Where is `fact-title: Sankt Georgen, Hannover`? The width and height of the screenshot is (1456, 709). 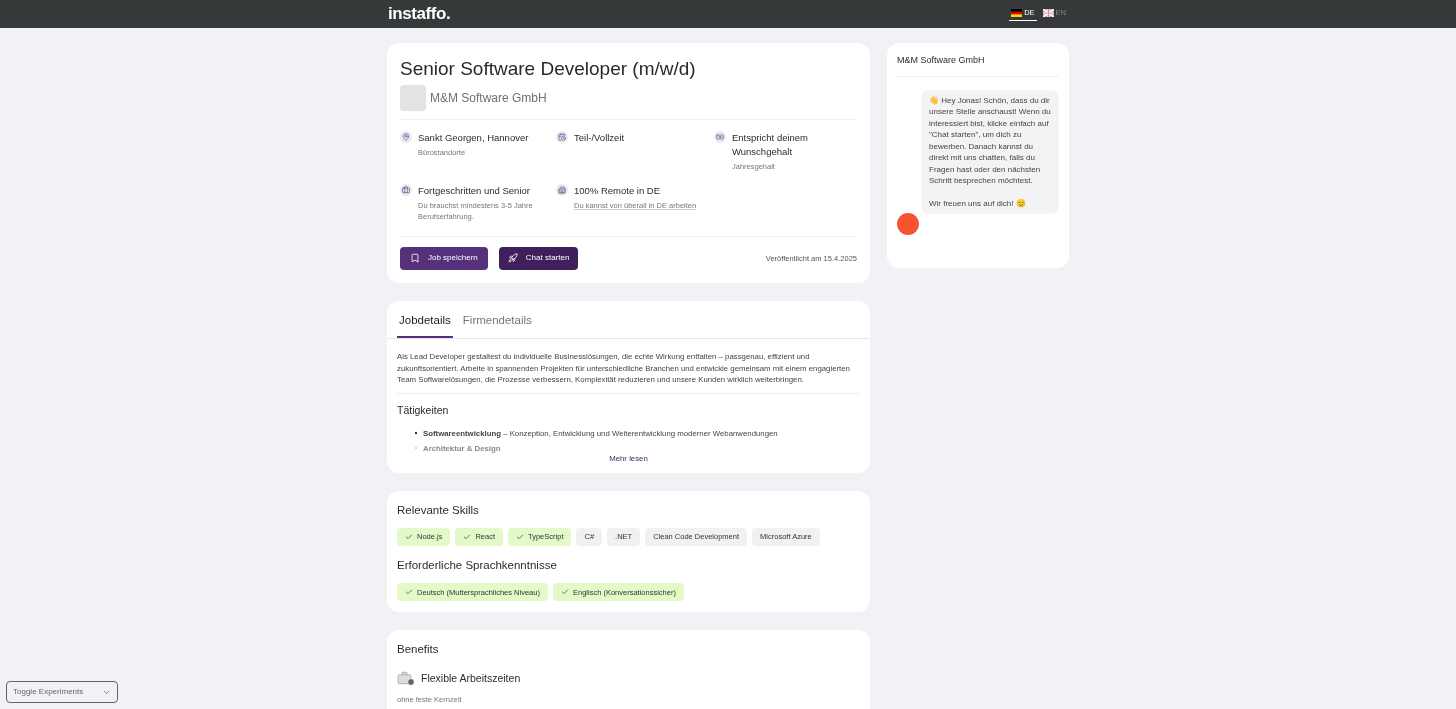
fact-title: Sankt Georgen, Hannover is located at coordinates (474, 137).